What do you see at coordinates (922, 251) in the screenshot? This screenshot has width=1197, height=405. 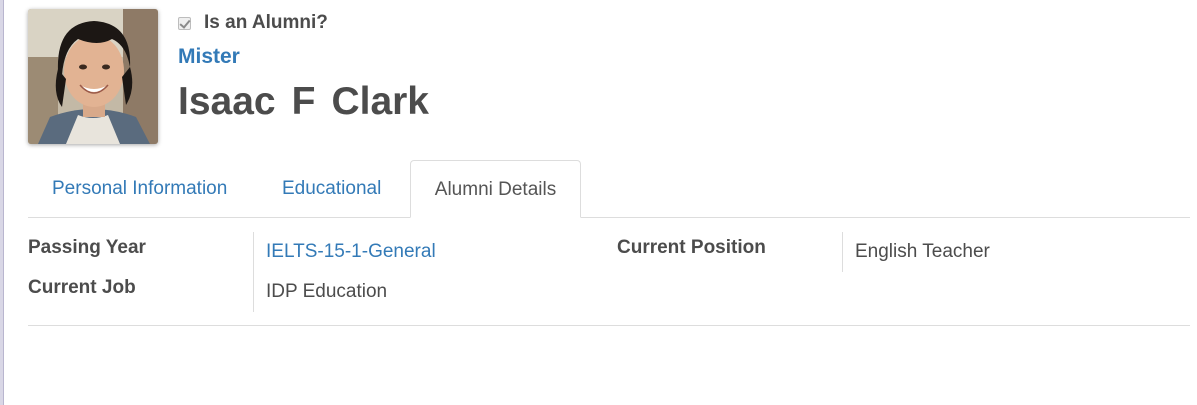 I see `current-position-value: English Teacher` at bounding box center [922, 251].